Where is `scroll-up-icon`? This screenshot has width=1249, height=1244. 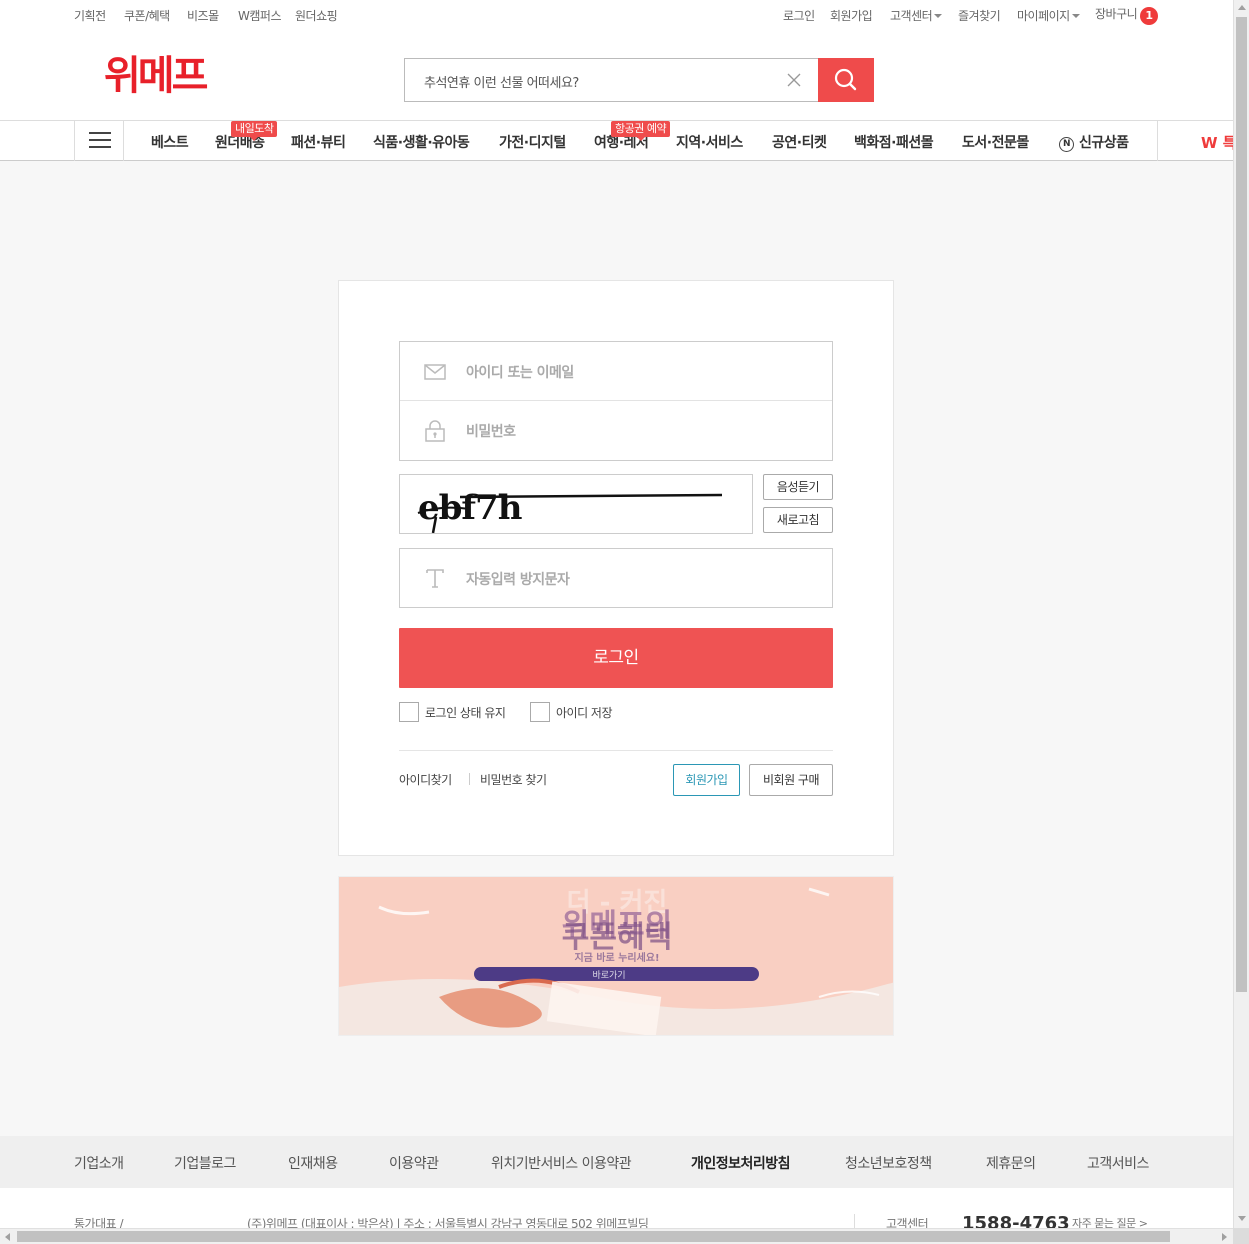
scroll-up-icon is located at coordinates (1242, 7).